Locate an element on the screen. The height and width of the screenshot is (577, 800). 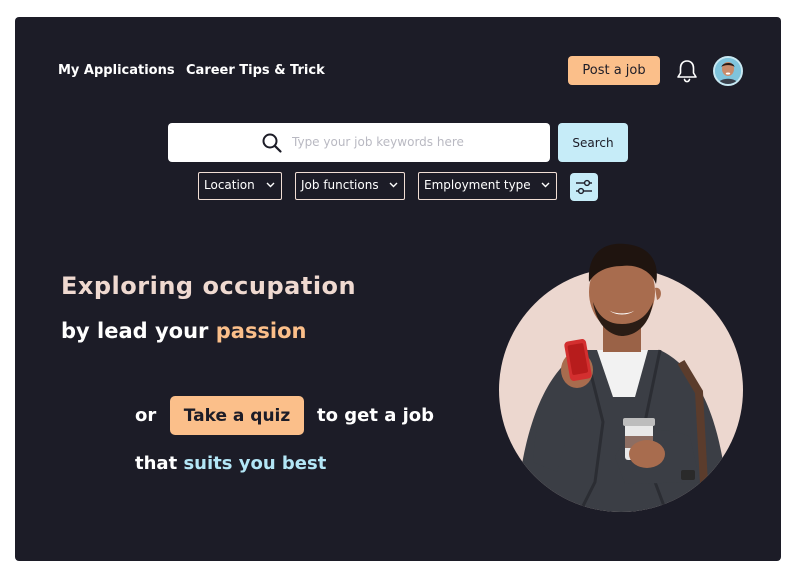
job-functions-dropdown-label: Job functions is located at coordinates (340, 185).